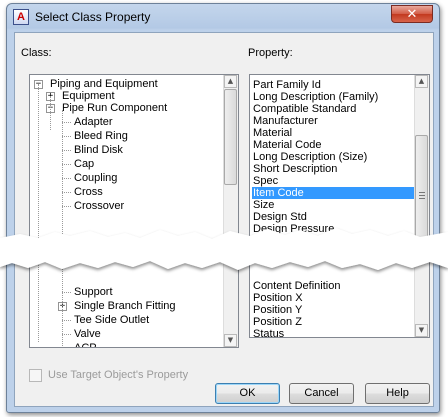 Image resolution: width=448 pixels, height=417 pixels. What do you see at coordinates (111, 320) in the screenshot?
I see `class-tree-item: Tee Side Outlet` at bounding box center [111, 320].